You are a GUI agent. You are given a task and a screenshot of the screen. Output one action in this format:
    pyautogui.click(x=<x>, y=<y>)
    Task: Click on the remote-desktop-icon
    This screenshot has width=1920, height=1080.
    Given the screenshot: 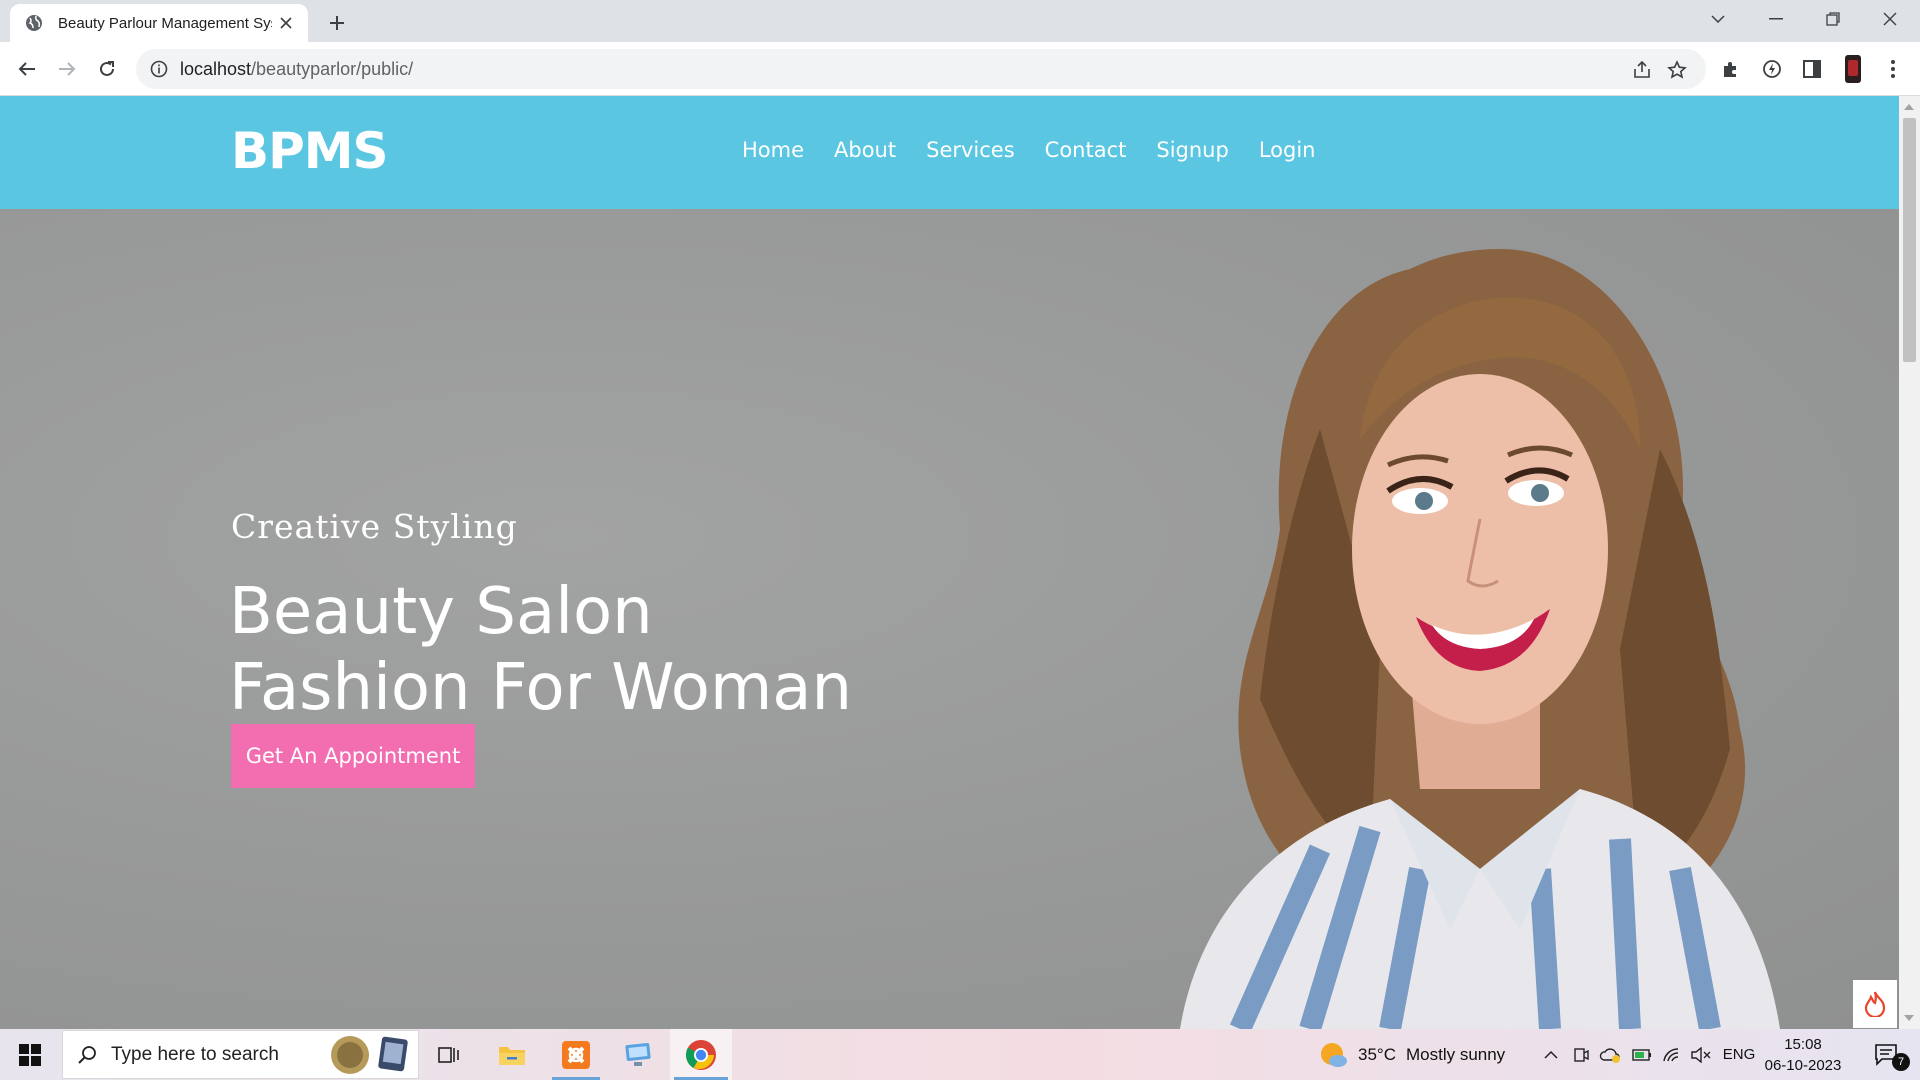 What is the action you would take?
    pyautogui.click(x=638, y=1054)
    